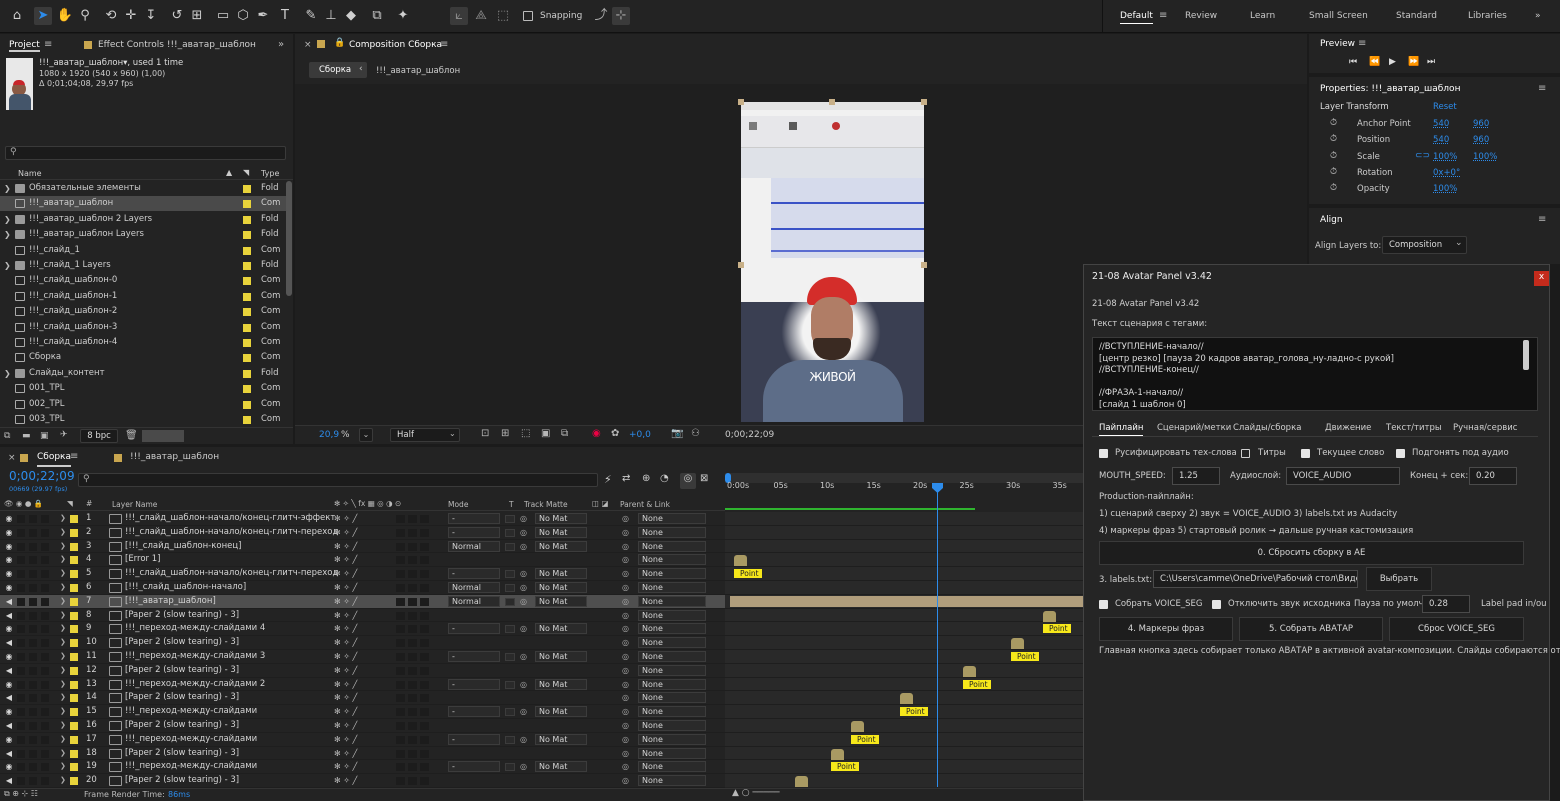 The width and height of the screenshot is (1560, 801). What do you see at coordinates (904, 546) in the screenshot?
I see `track-row` at bounding box center [904, 546].